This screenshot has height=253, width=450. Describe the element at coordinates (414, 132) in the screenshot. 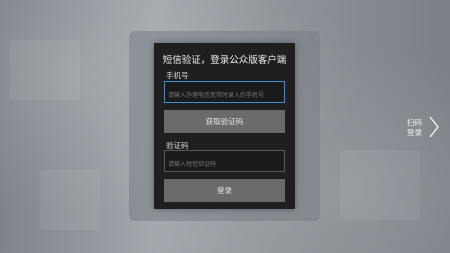

I see `scan-login-text-2: 登录` at that location.